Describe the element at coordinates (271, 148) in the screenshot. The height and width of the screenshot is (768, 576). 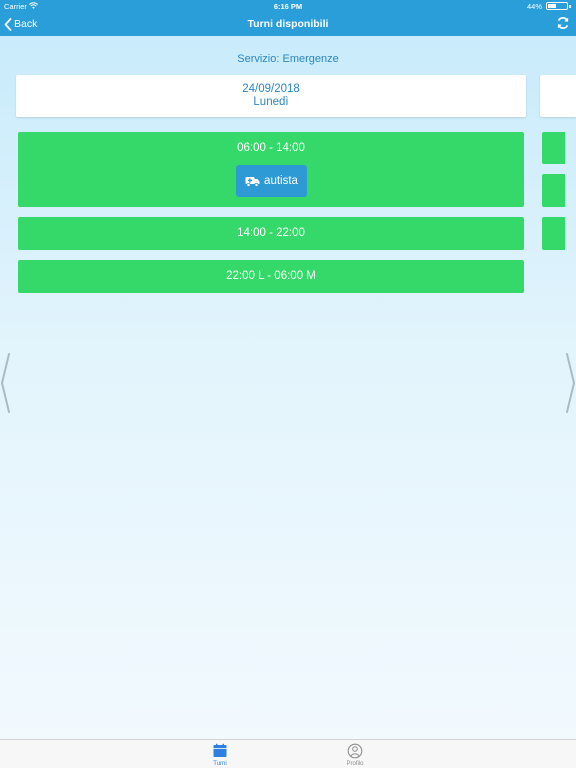
I see `shift-time-label: 06:00 - 14:00` at that location.